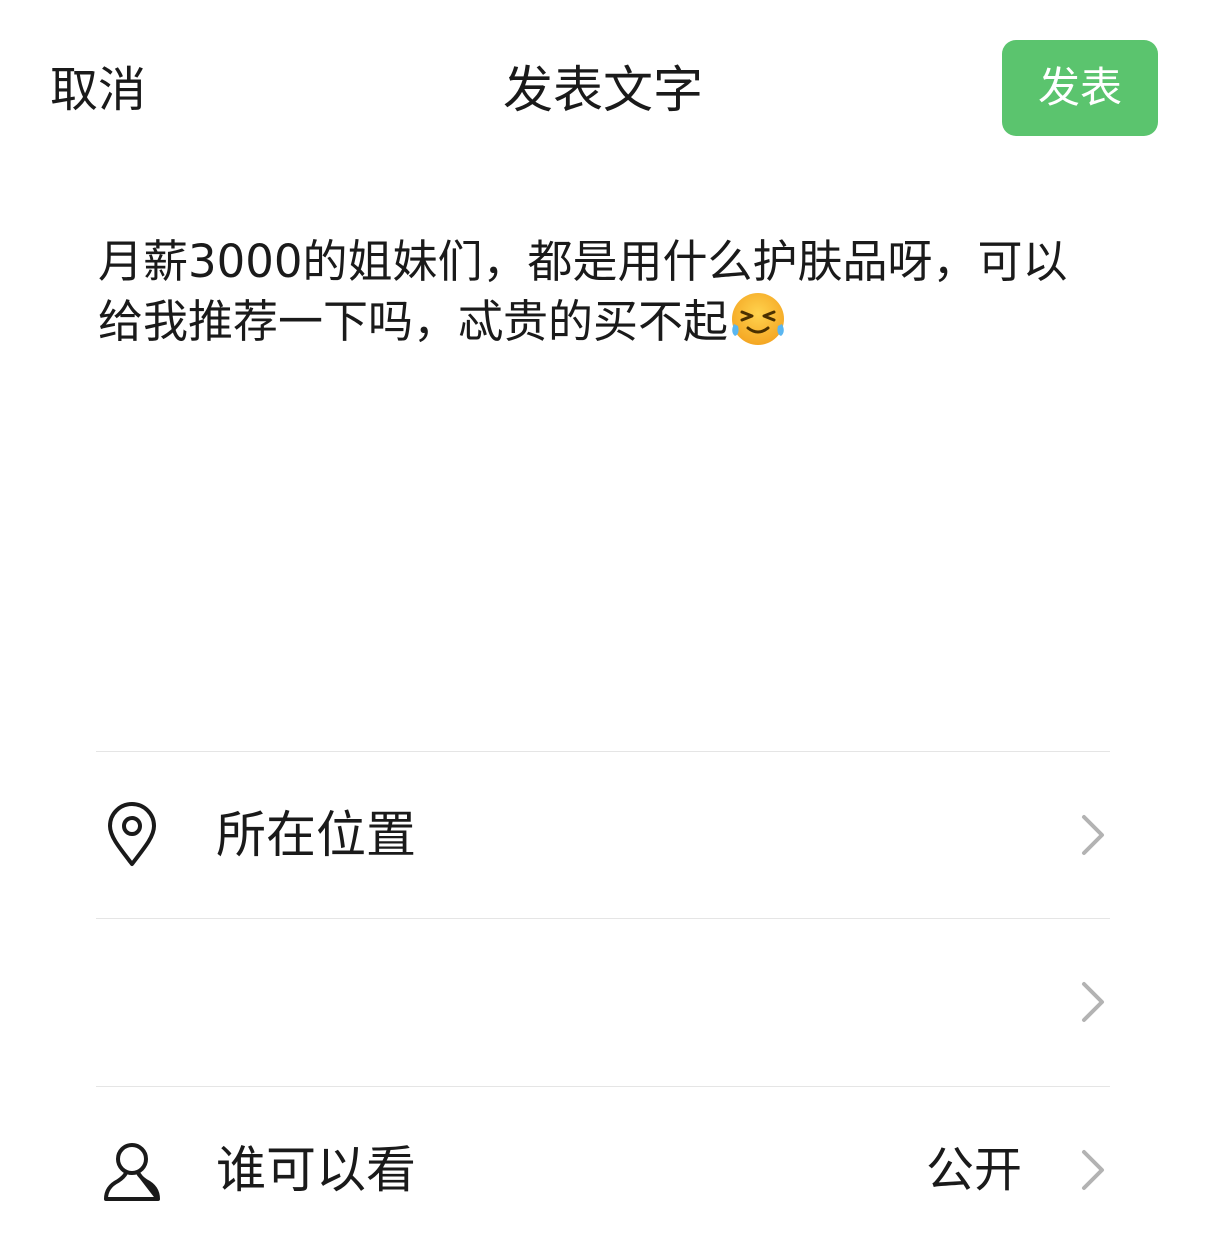 This screenshot has height=1253, width=1206. What do you see at coordinates (603, 90) in the screenshot?
I see `top-bar: 取消 发表文字 发表` at bounding box center [603, 90].